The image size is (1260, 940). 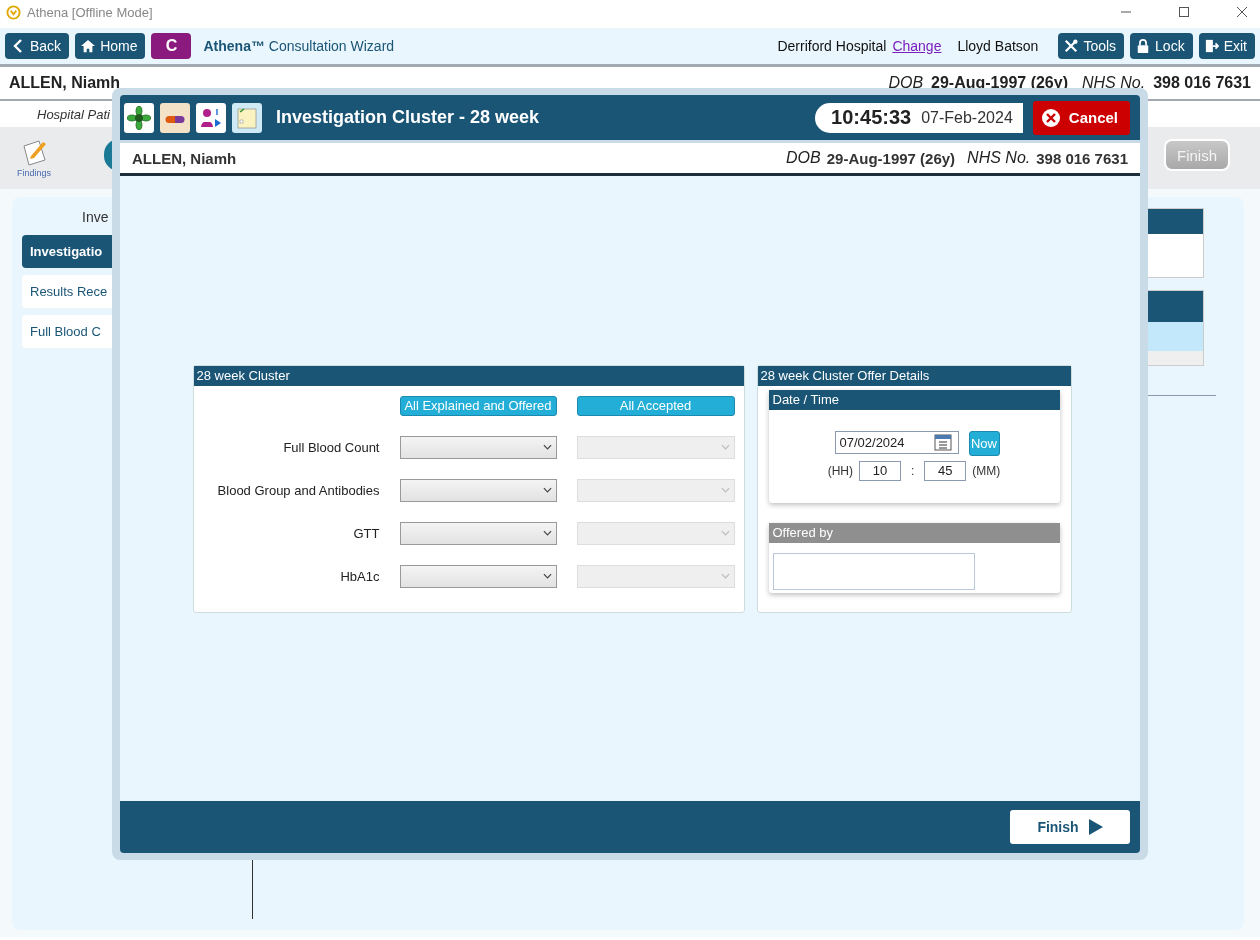 What do you see at coordinates (873, 571) in the screenshot?
I see `offered-by-field` at bounding box center [873, 571].